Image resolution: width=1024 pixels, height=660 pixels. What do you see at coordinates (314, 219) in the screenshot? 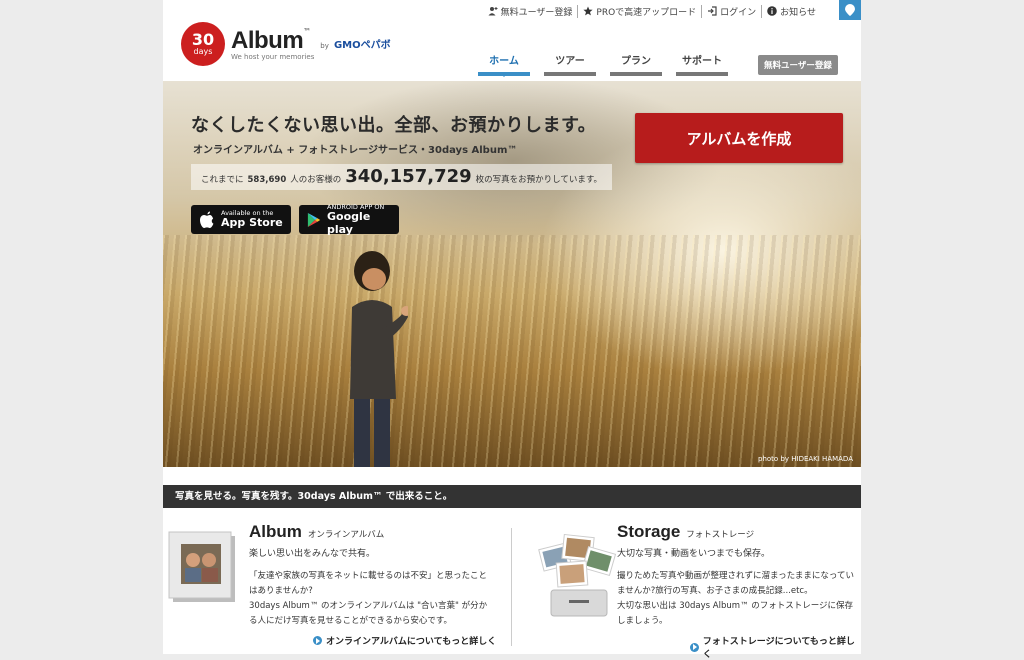
I see `google-play-icon` at bounding box center [314, 219].